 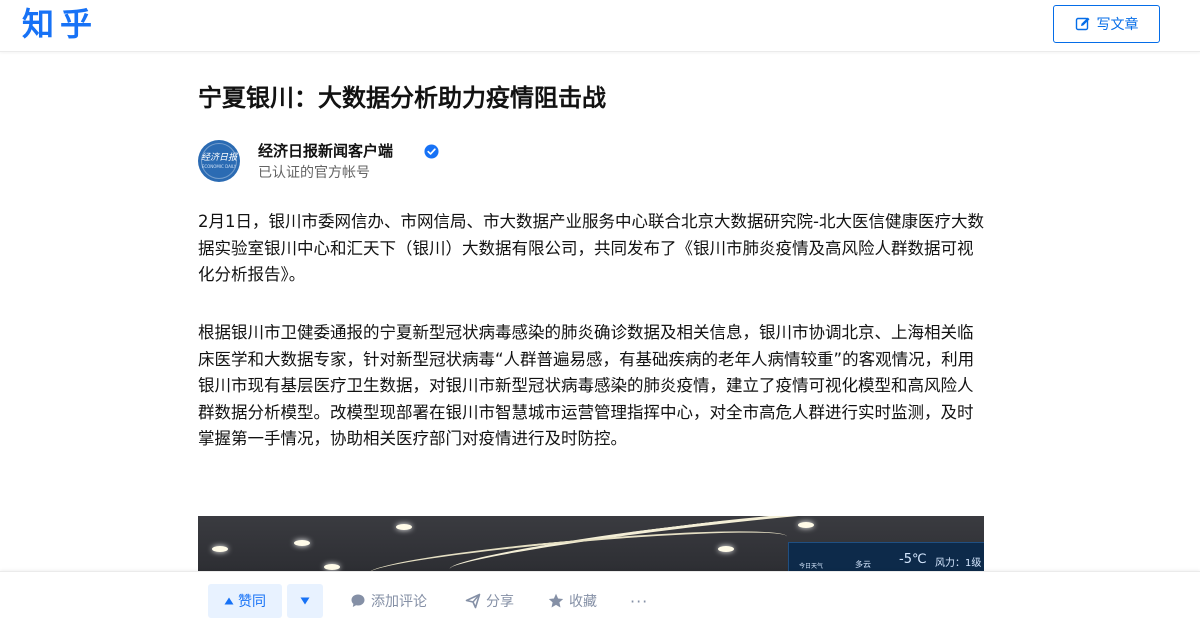 What do you see at coordinates (600, 597) in the screenshot?
I see `action-bar: 赞同 添加评论 分享 收藏 ···` at bounding box center [600, 597].